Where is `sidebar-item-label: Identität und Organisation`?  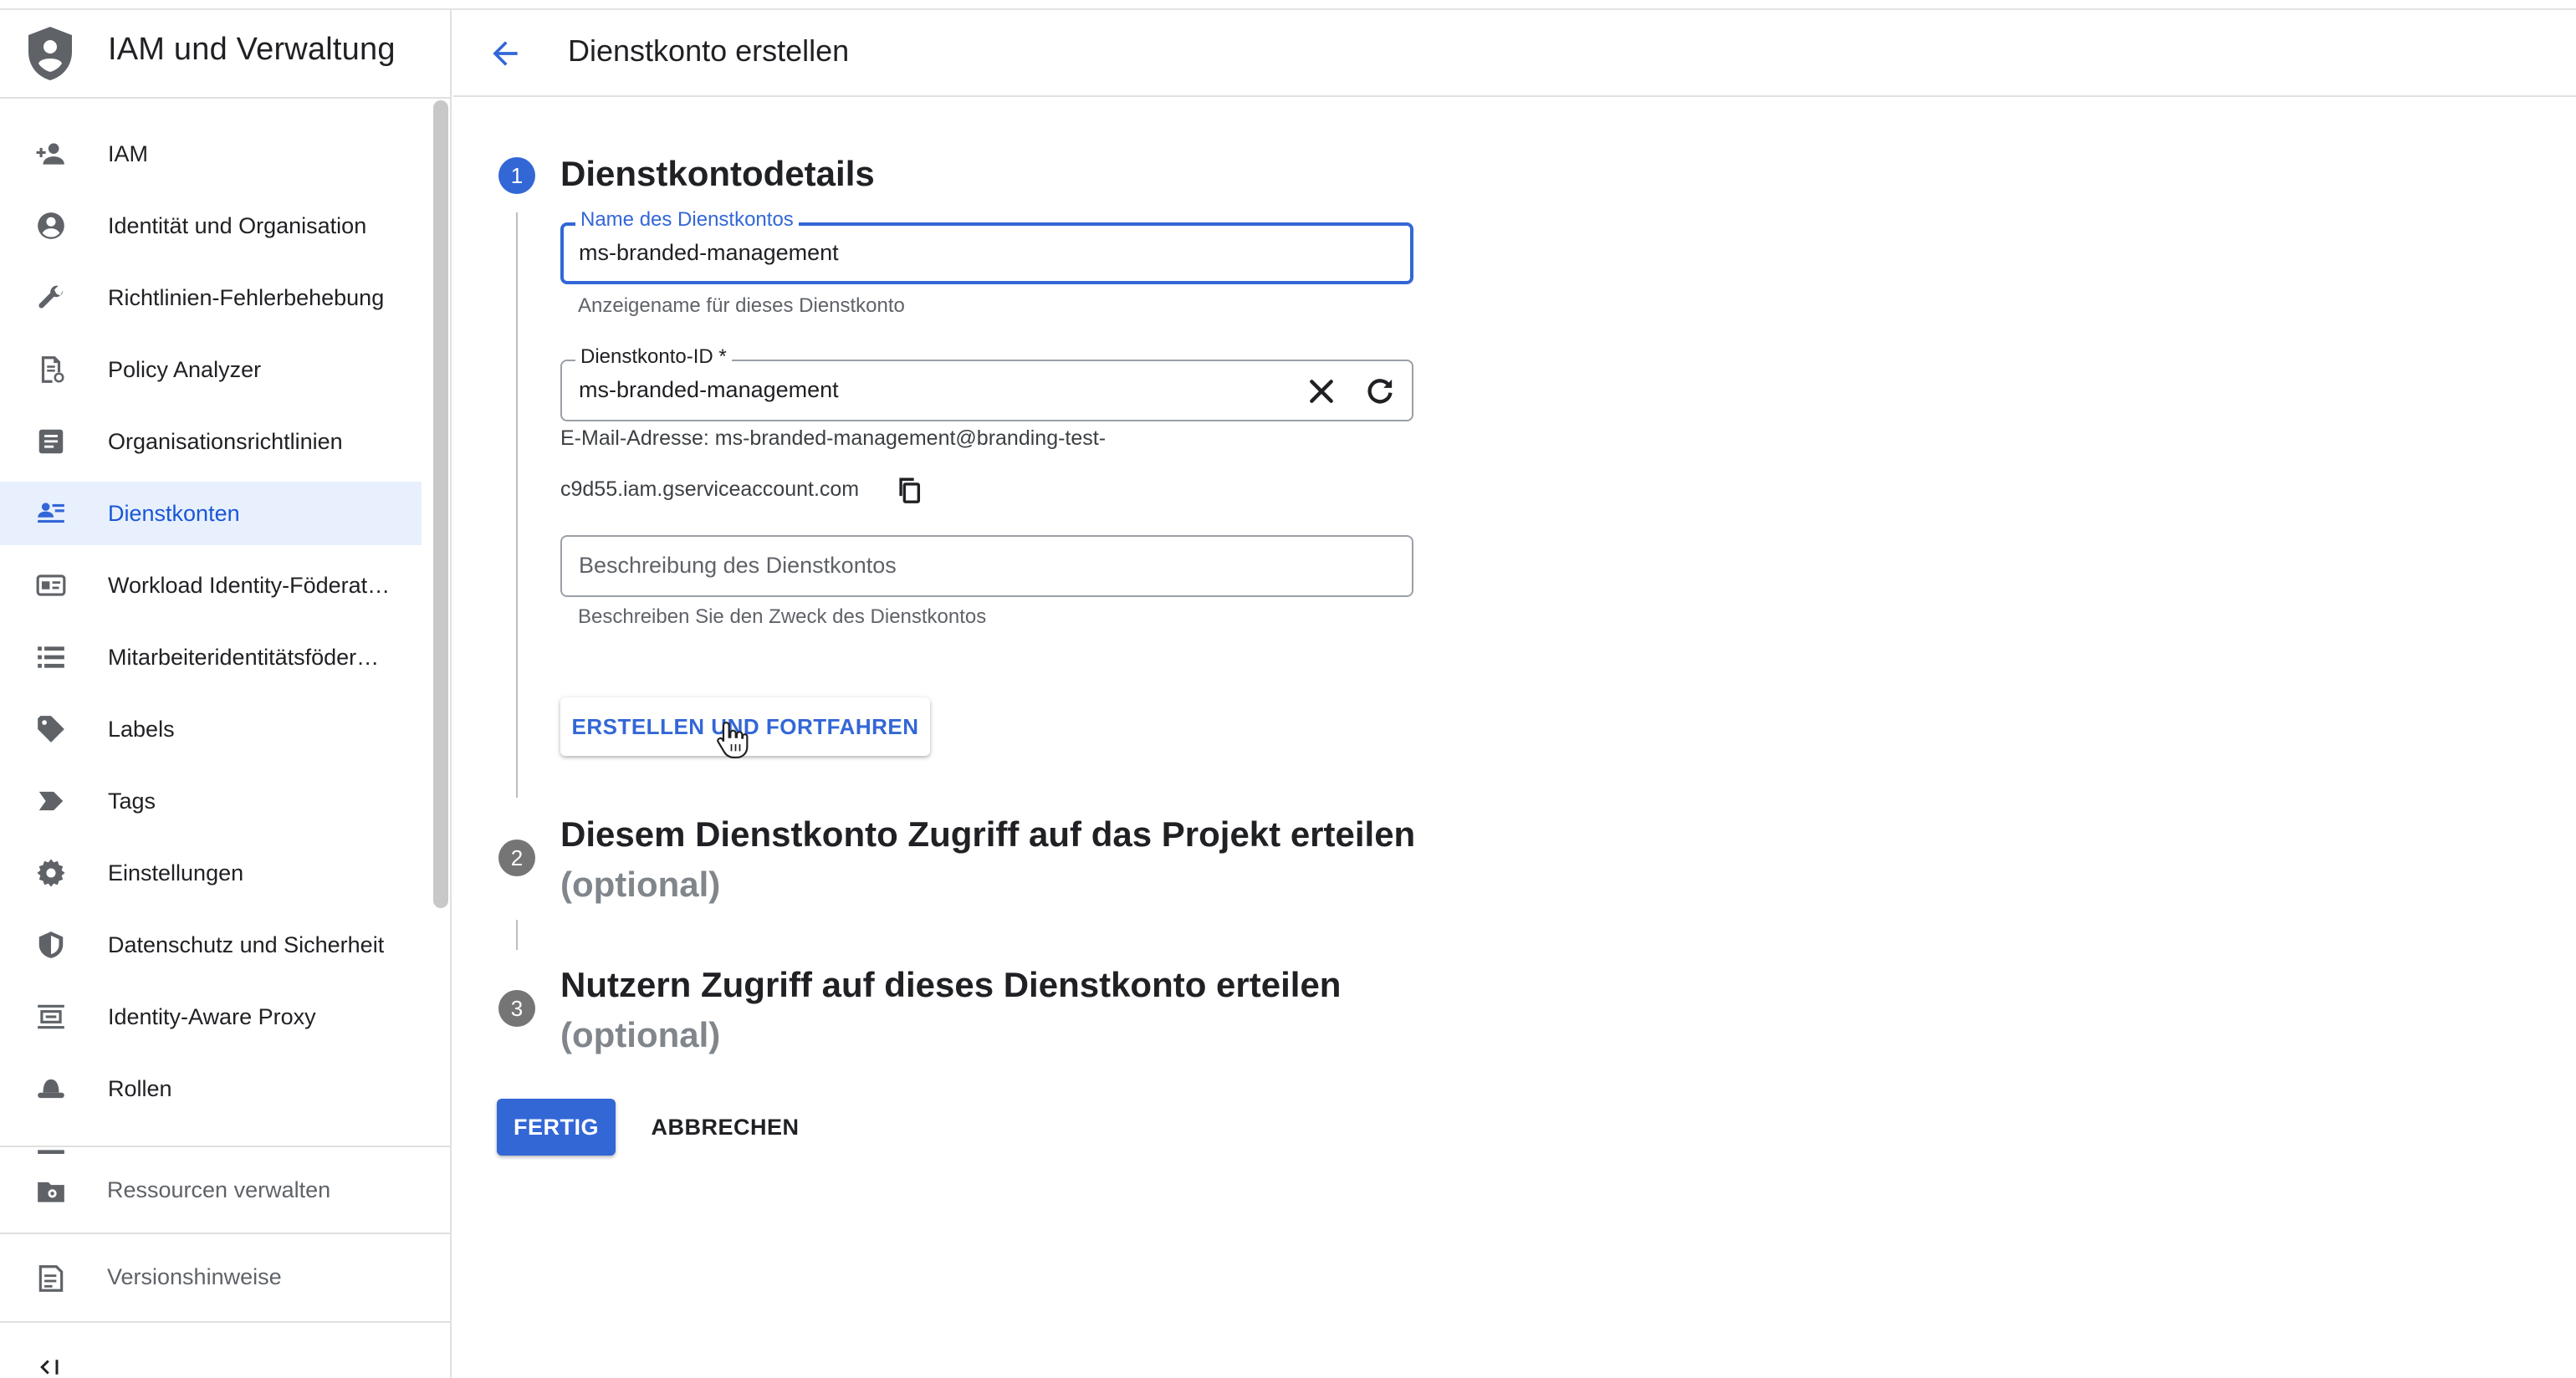 sidebar-item-label: Identität und Organisation is located at coordinates (237, 225).